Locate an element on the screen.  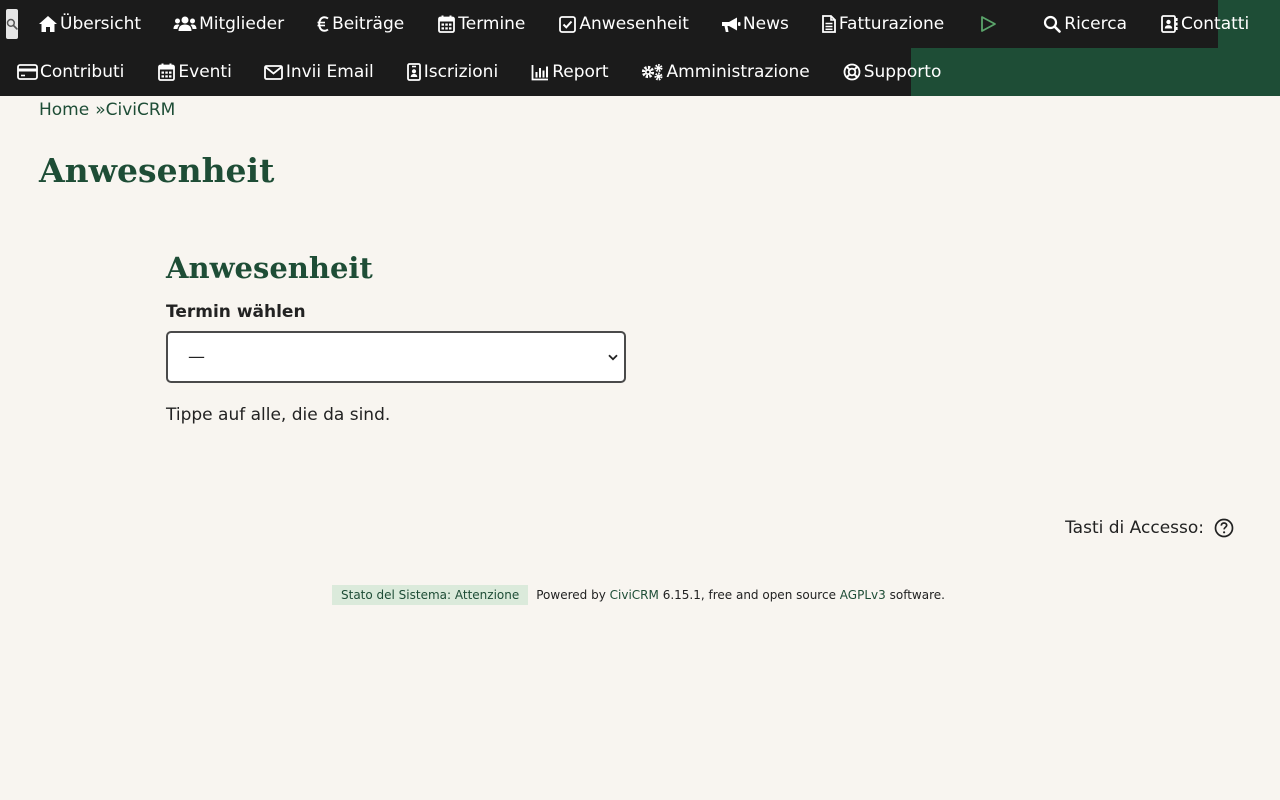
breadcrumb-home-link: Home is located at coordinates (64, 110).